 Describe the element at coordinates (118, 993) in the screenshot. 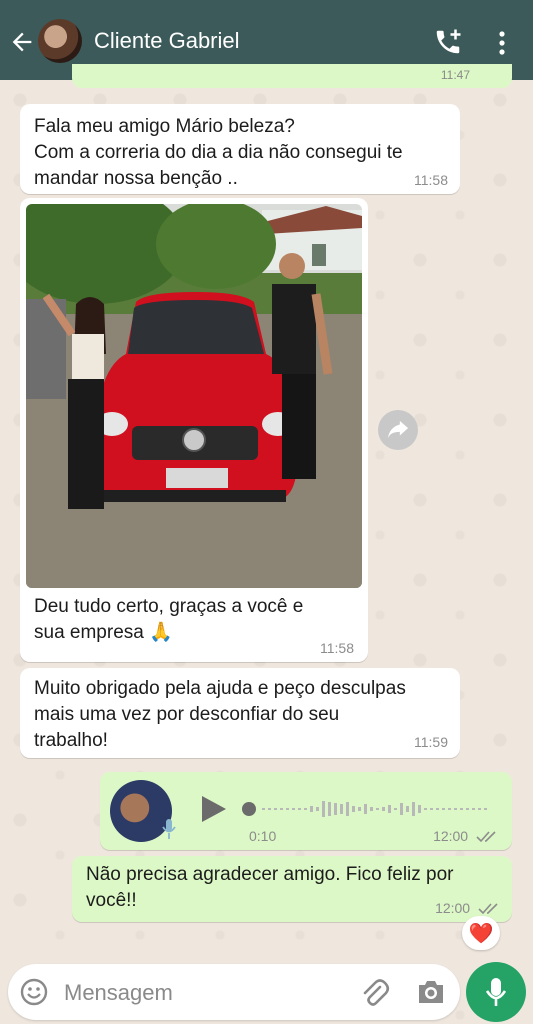

I see `message-input: Mensagem` at that location.